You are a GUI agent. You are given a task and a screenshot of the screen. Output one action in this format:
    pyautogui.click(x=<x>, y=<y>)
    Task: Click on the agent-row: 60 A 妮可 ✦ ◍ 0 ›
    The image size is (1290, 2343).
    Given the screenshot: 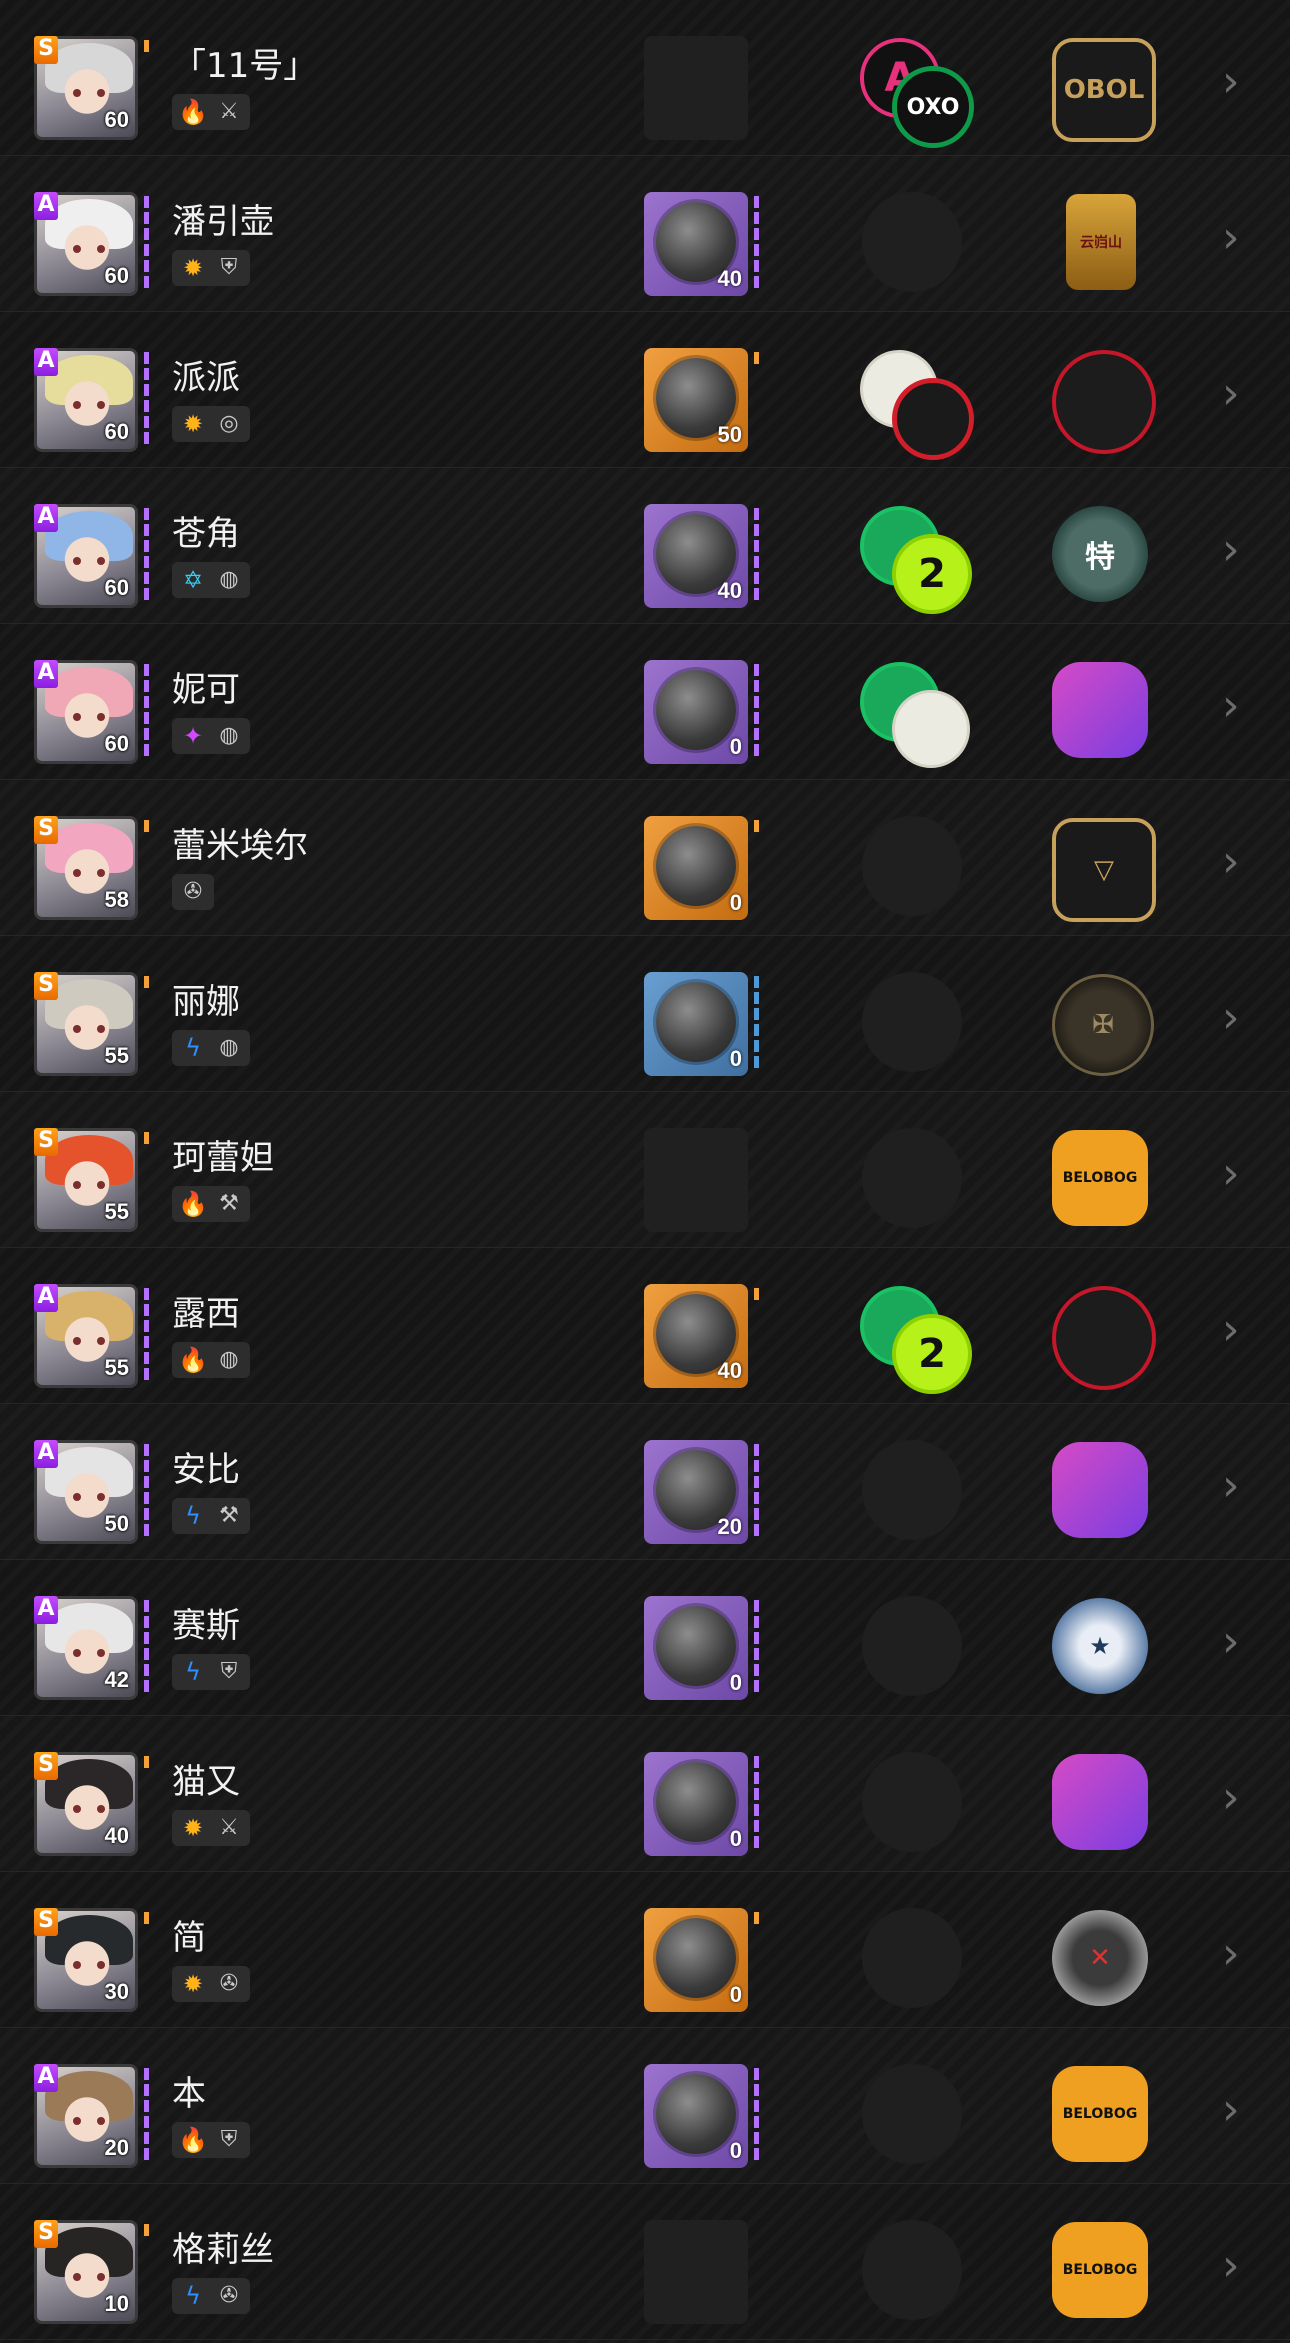 What is the action you would take?
    pyautogui.click(x=645, y=702)
    